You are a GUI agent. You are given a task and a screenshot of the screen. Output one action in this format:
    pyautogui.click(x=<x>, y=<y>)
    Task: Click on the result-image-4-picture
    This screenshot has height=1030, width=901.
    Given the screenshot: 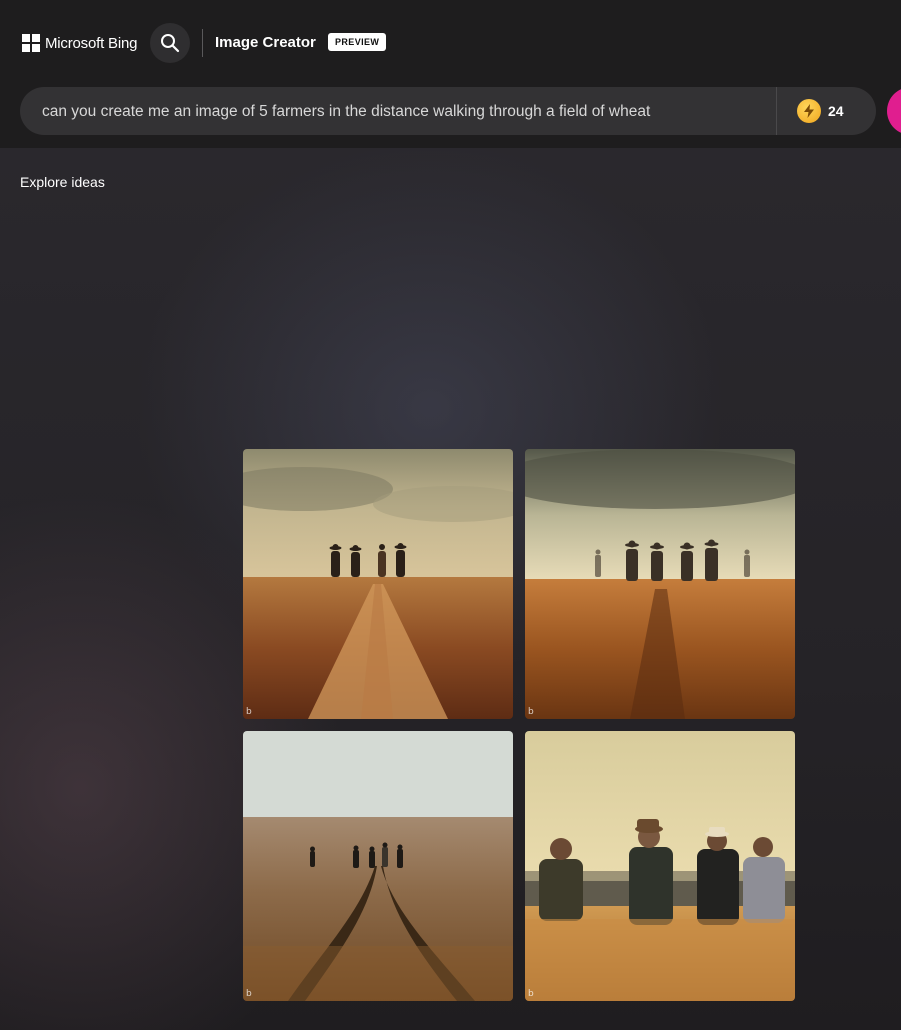 What is the action you would take?
    pyautogui.click(x=660, y=866)
    